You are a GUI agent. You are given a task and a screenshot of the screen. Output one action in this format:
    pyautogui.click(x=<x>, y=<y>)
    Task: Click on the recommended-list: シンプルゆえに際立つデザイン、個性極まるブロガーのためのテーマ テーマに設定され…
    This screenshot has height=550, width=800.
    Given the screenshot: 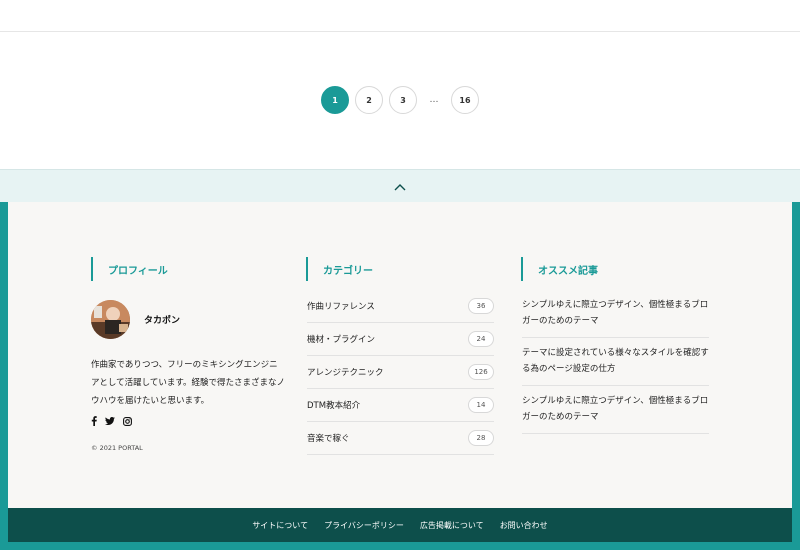 What is the action you would take?
    pyautogui.click(x=615, y=362)
    